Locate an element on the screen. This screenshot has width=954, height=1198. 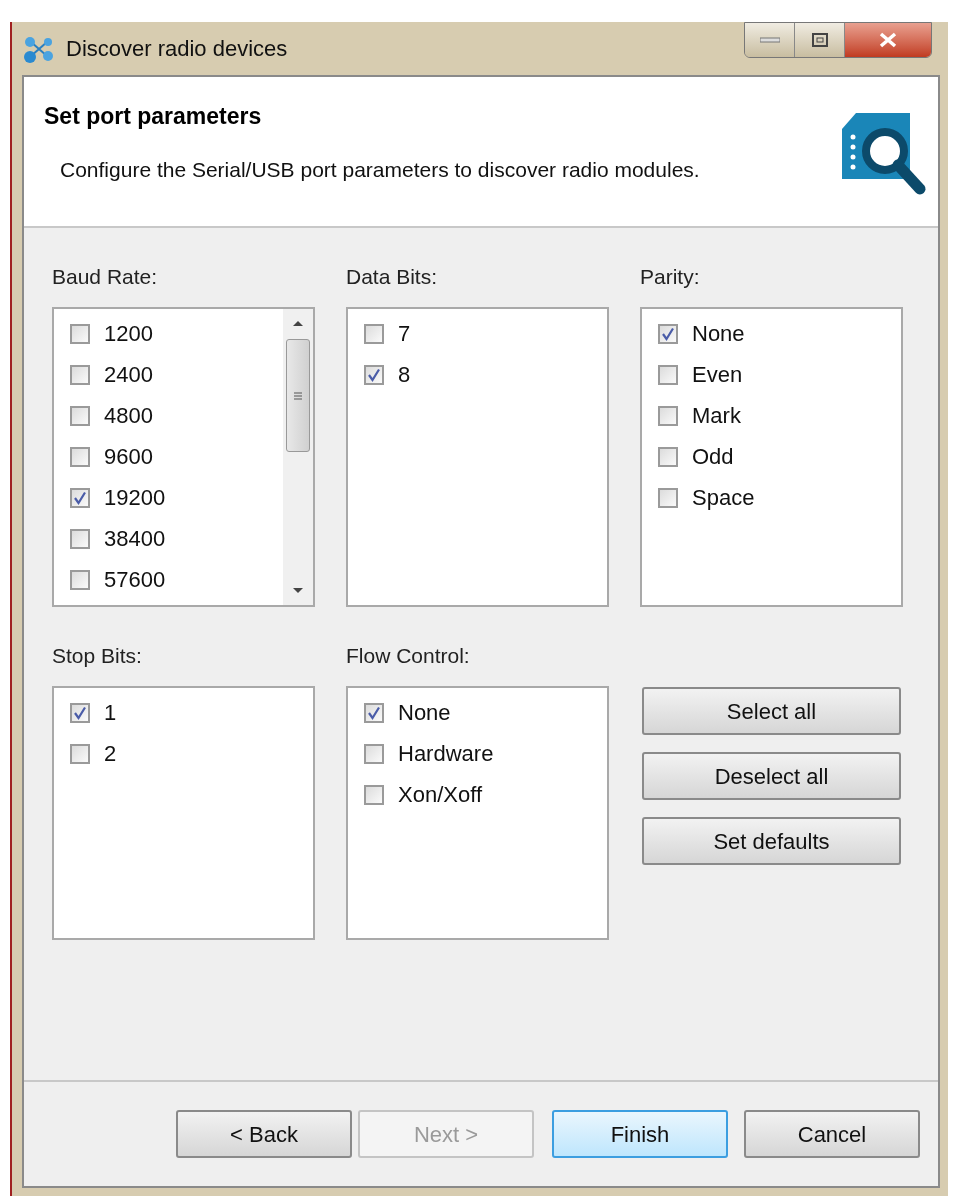
button: < Back is located at coordinates (264, 1134).